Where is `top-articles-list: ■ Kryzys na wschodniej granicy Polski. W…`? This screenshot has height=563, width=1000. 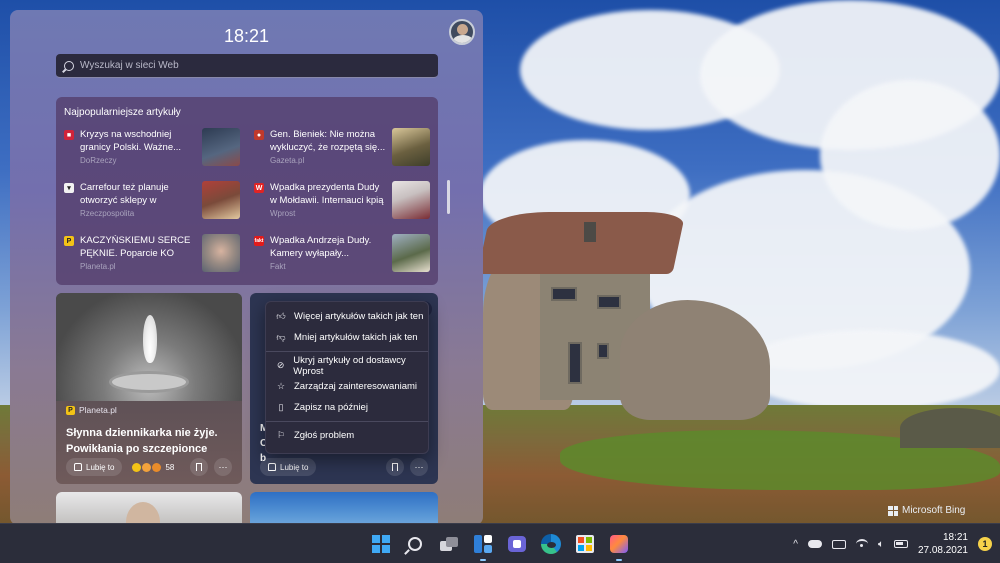
top-articles-list: ■ Kryzys na wschodniej granicy Polski. W… is located at coordinates (247, 200).